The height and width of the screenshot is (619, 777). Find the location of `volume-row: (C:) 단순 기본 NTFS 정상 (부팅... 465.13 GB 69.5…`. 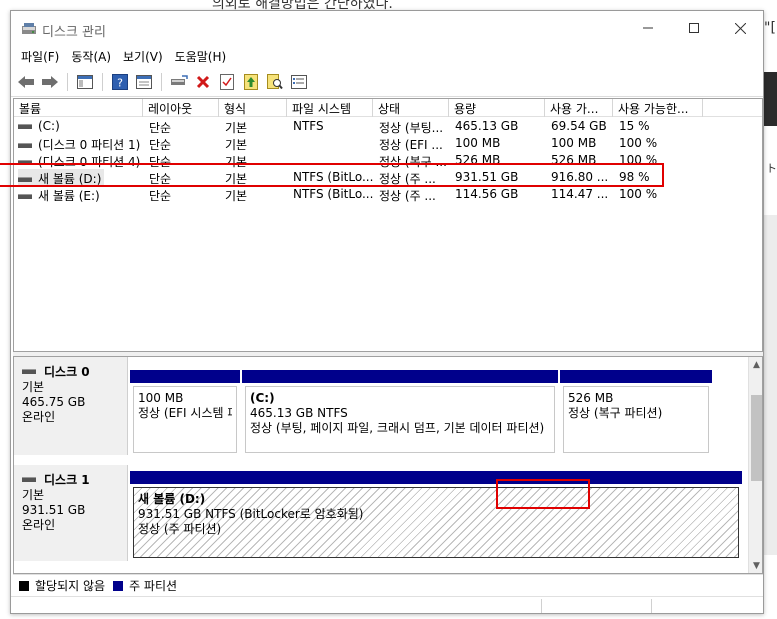

volume-row: (C:) 단순 기본 NTFS 정상 (부팅... 465.13 GB 69.5… is located at coordinates (388, 126).